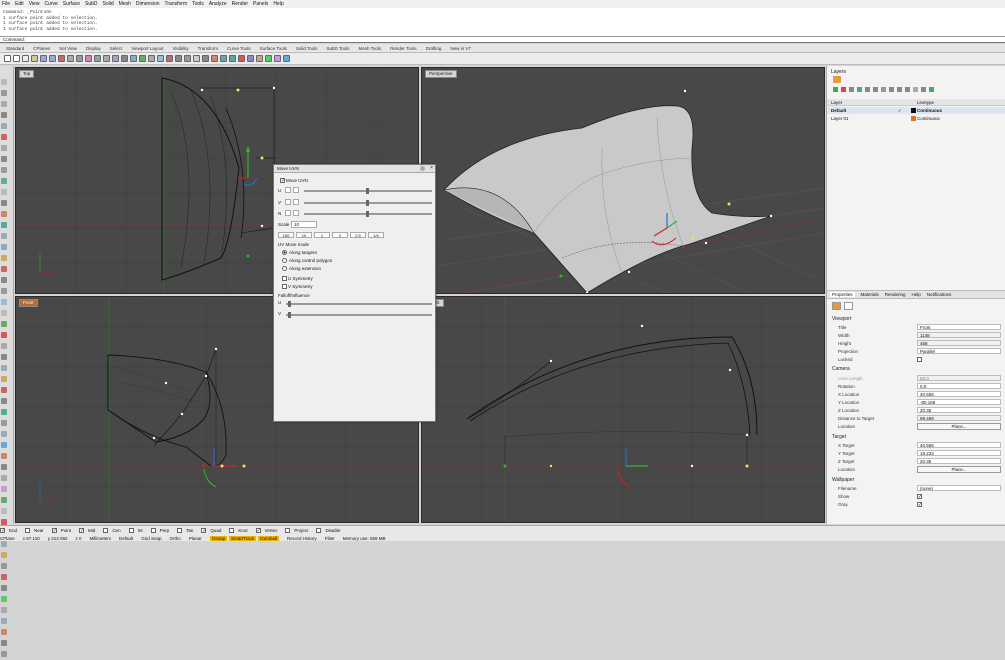 The image size is (1005, 660). Describe the element at coordinates (434, 48) in the screenshot. I see `toolbar-tab: Drafting` at that location.